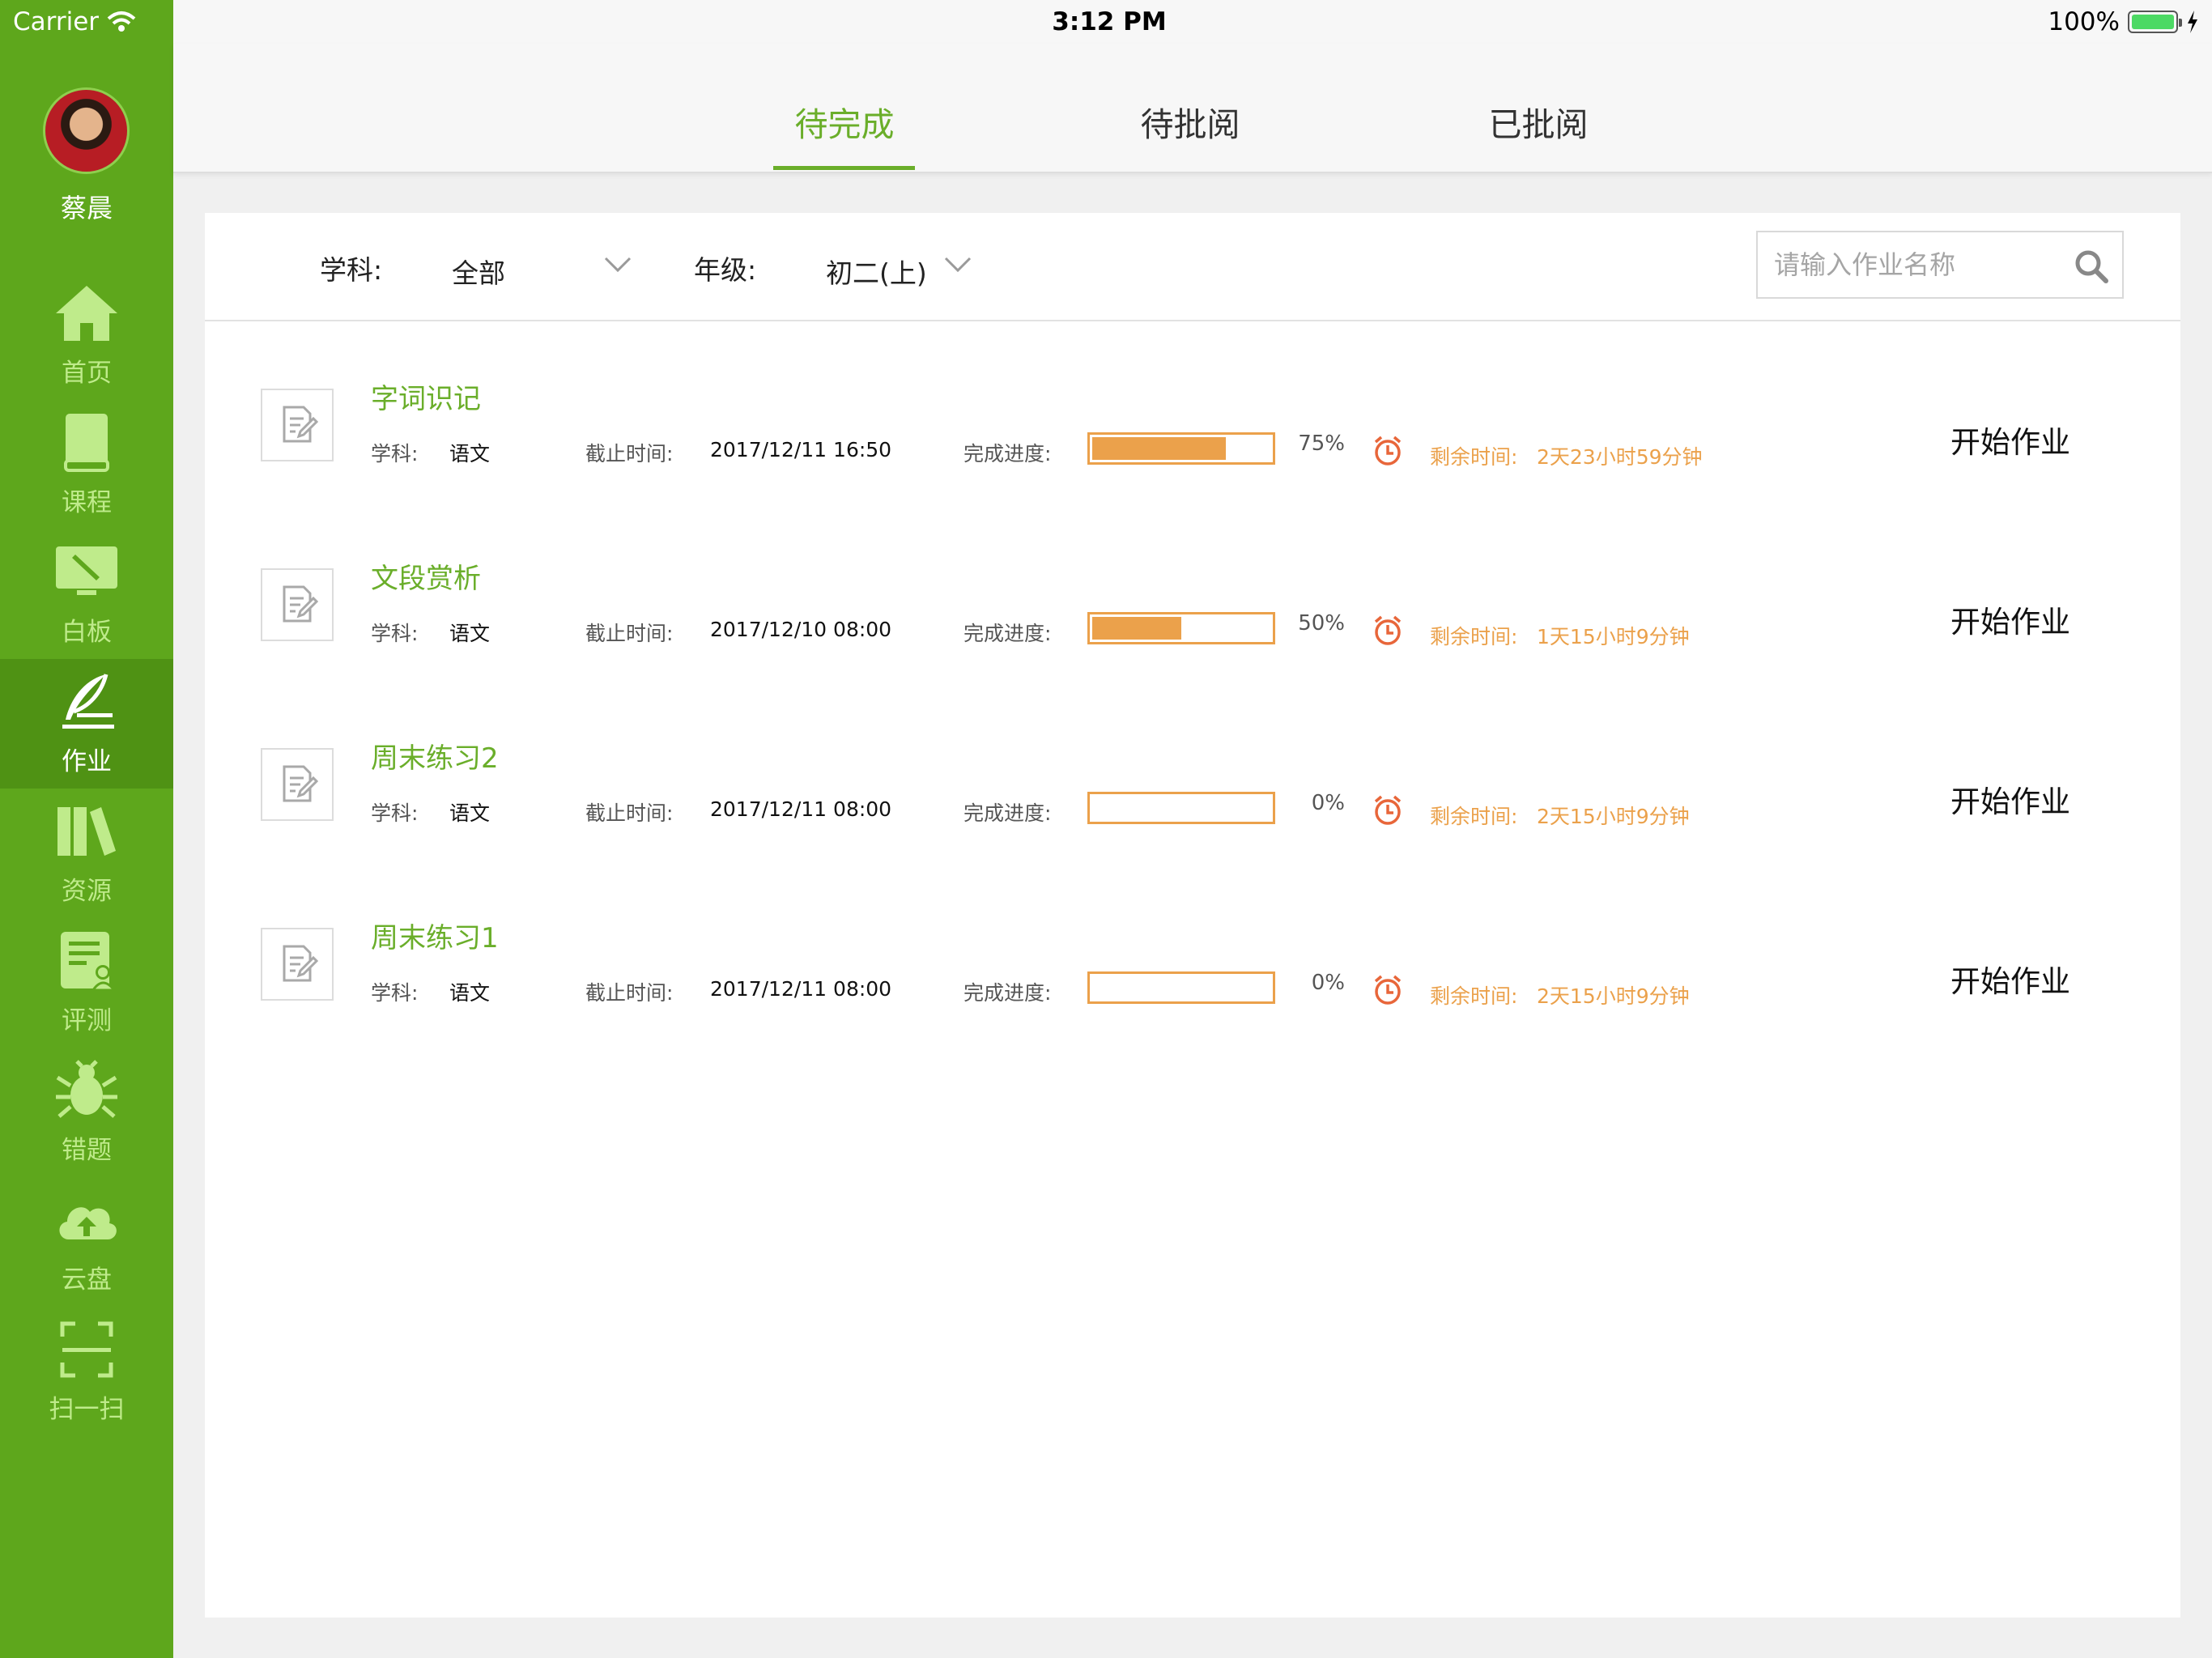 Image resolution: width=2212 pixels, height=1658 pixels. I want to click on sidebar-item-scan: 扫一扫, so click(87, 1371).